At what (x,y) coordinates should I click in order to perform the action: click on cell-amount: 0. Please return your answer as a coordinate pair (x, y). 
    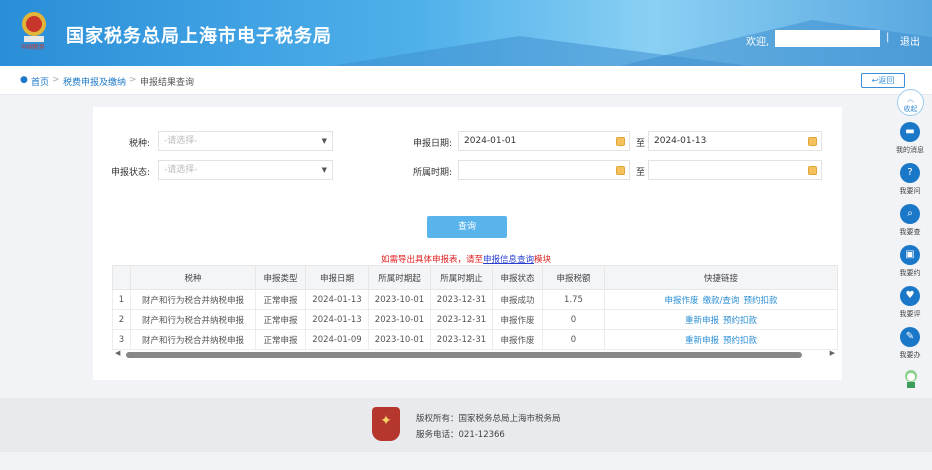
    Looking at the image, I should click on (573, 339).